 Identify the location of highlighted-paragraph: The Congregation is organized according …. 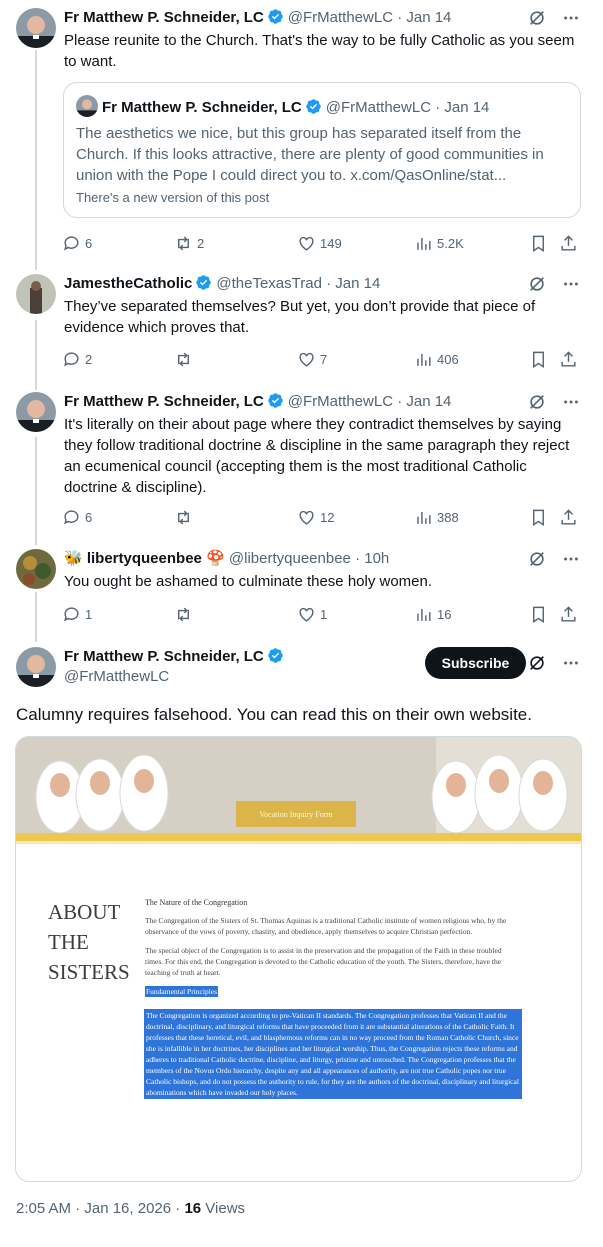
(333, 1054).